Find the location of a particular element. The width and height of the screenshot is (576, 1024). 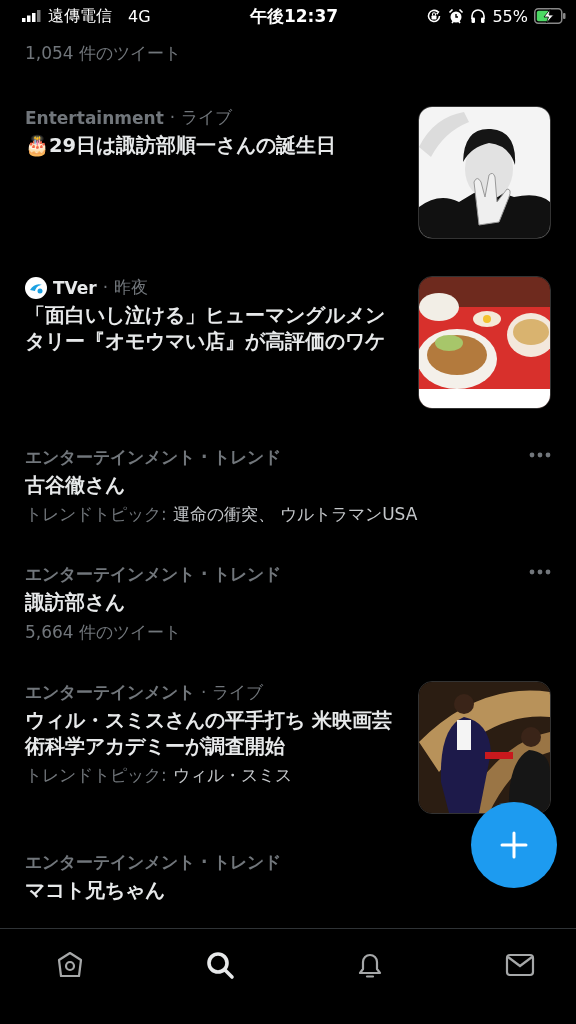

battery-charging-icon is located at coordinates (550, 16).